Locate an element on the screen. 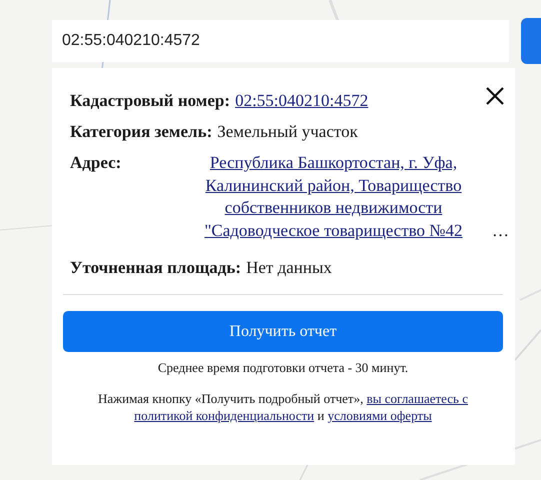 This screenshot has width=541, height=480. report-button: Получить отчет is located at coordinates (283, 331).